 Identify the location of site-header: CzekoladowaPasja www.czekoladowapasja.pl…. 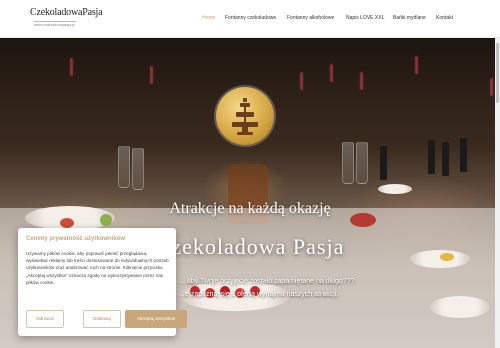
(250, 19).